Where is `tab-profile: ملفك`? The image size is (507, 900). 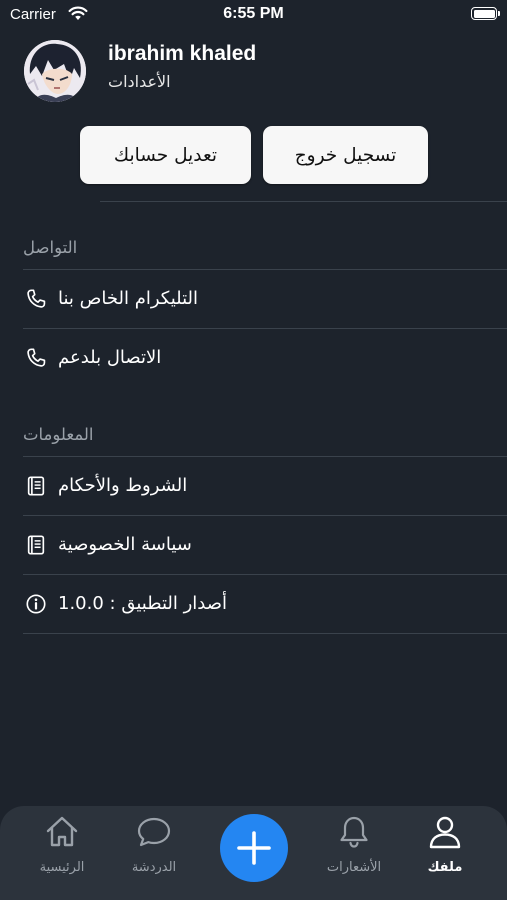
tab-profile: ملفك is located at coordinates (445, 849).